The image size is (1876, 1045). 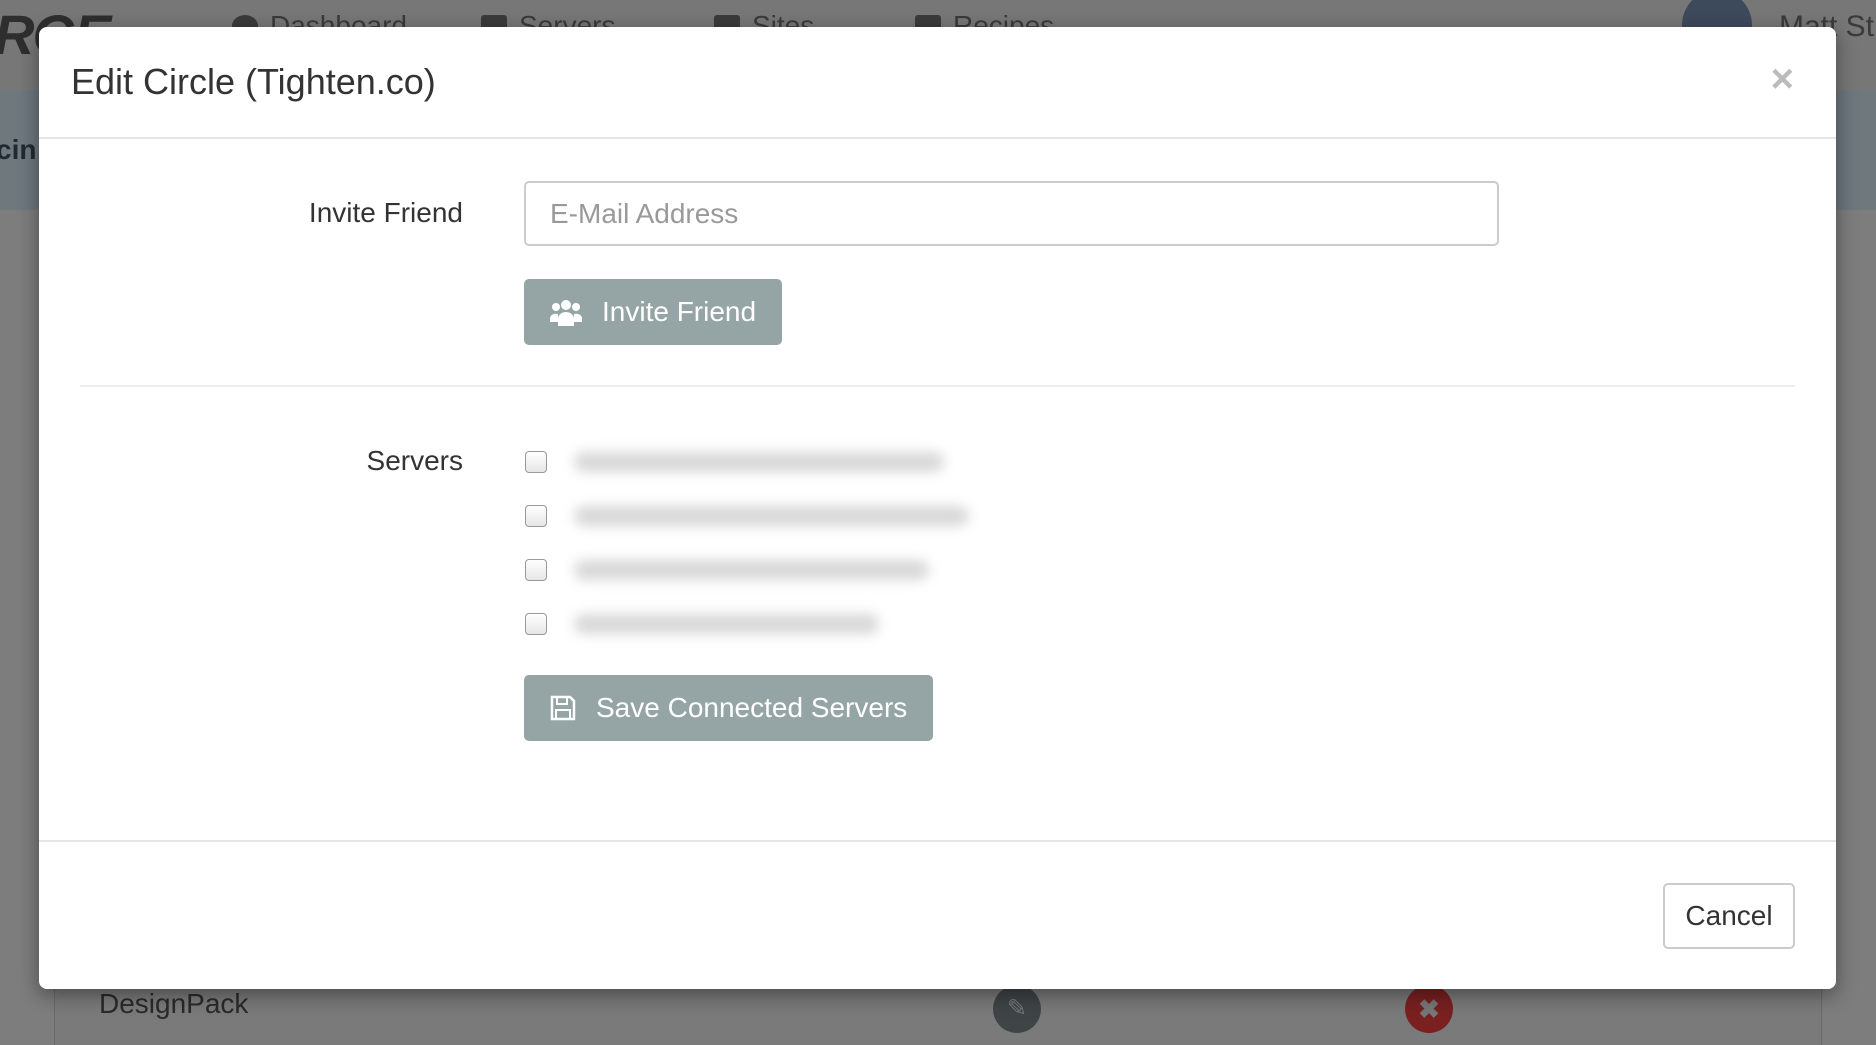 I want to click on section-divider, so click(x=937, y=386).